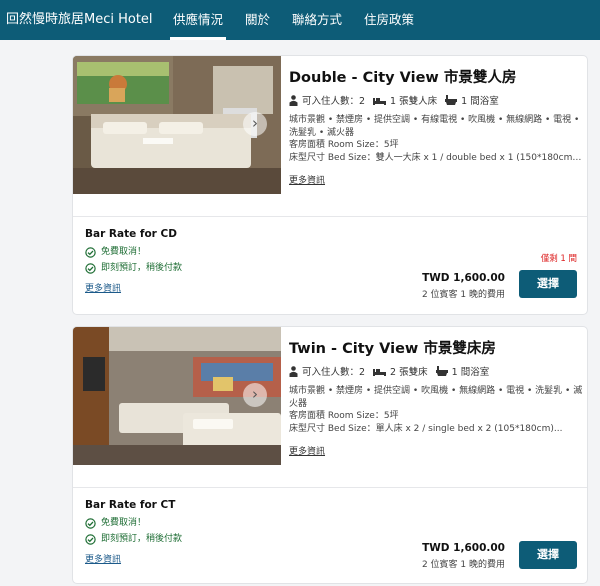  I want to click on room-meta: 可入住人數：2 2 張雙床 1 間浴室, so click(436, 371).